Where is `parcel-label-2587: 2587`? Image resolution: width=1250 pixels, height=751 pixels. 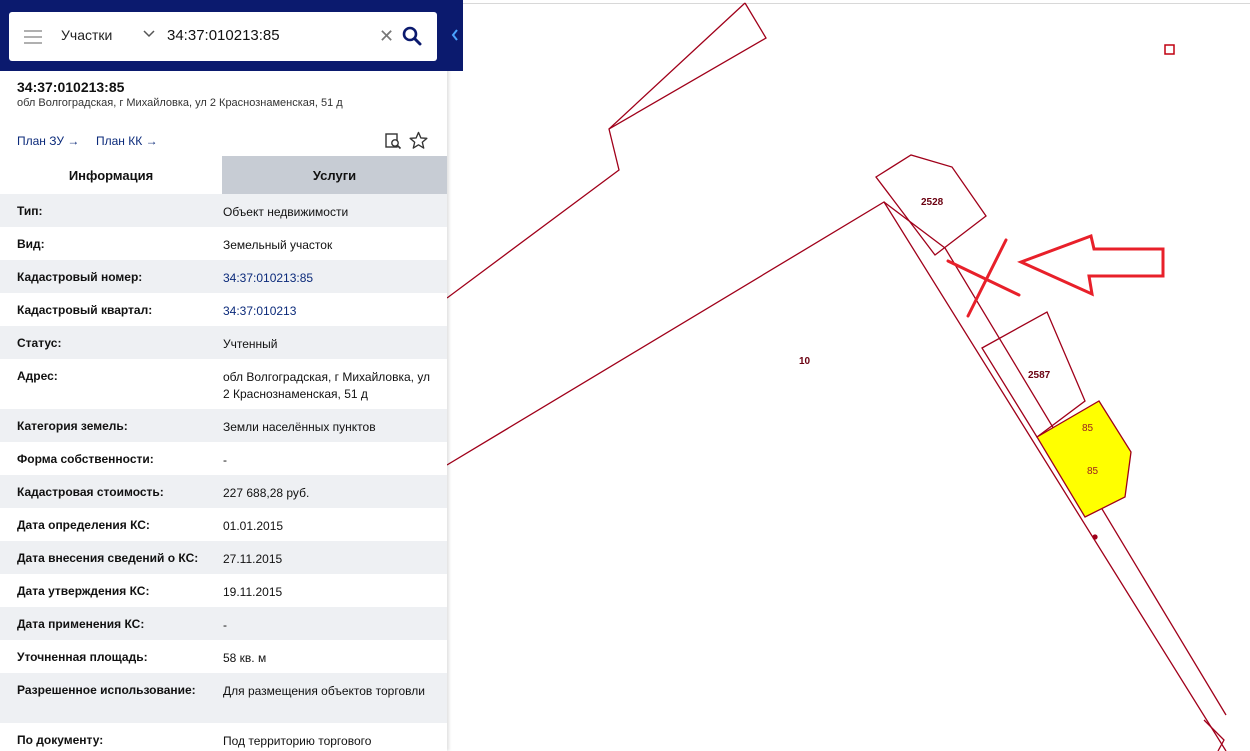 parcel-label-2587: 2587 is located at coordinates (1039, 375).